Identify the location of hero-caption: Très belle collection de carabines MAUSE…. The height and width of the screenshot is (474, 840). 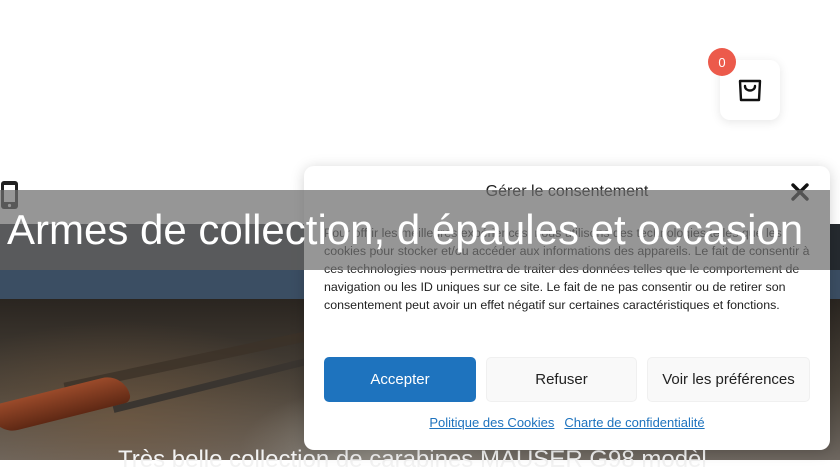
(412, 459).